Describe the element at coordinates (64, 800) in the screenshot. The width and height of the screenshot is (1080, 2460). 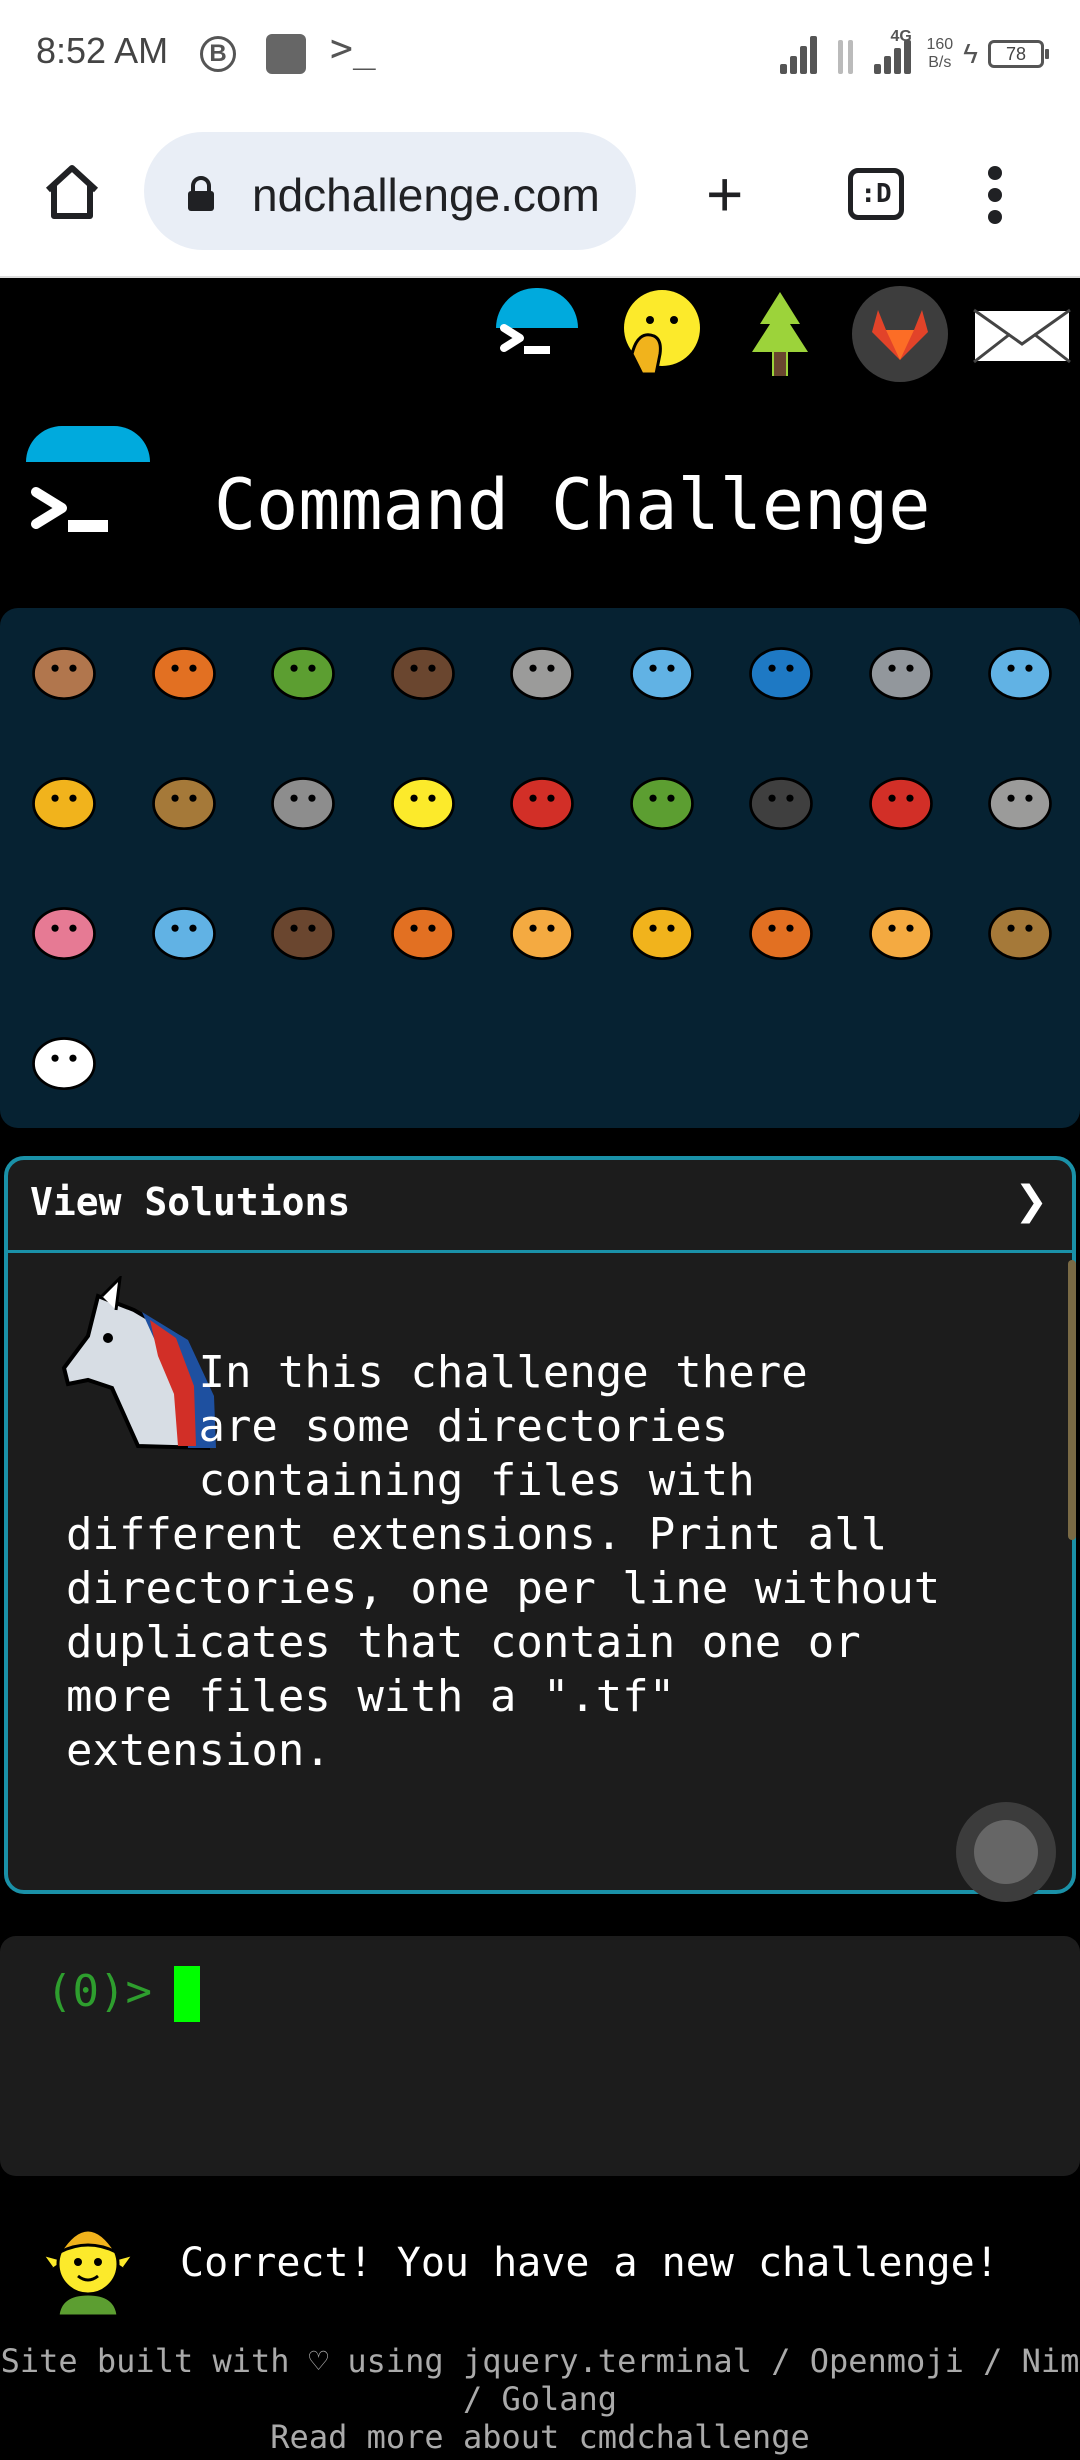
I see `tropical-fish-icon` at that location.